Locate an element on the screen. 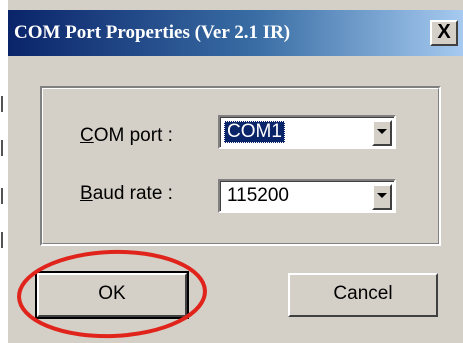  baud-rate-select: 115200 is located at coordinates (307, 196).